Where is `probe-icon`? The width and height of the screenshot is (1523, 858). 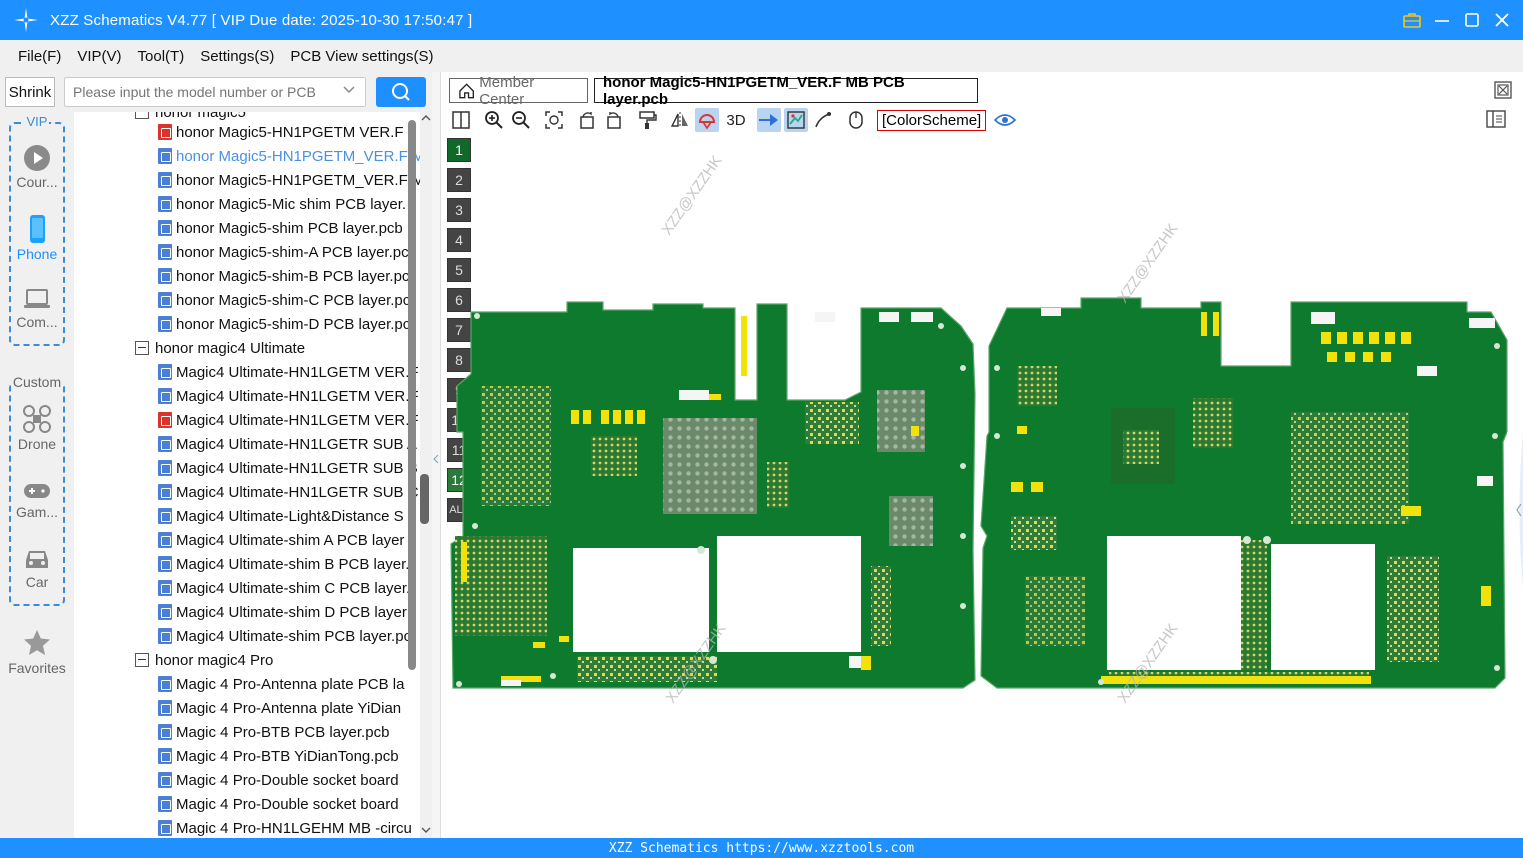
probe-icon is located at coordinates (707, 120).